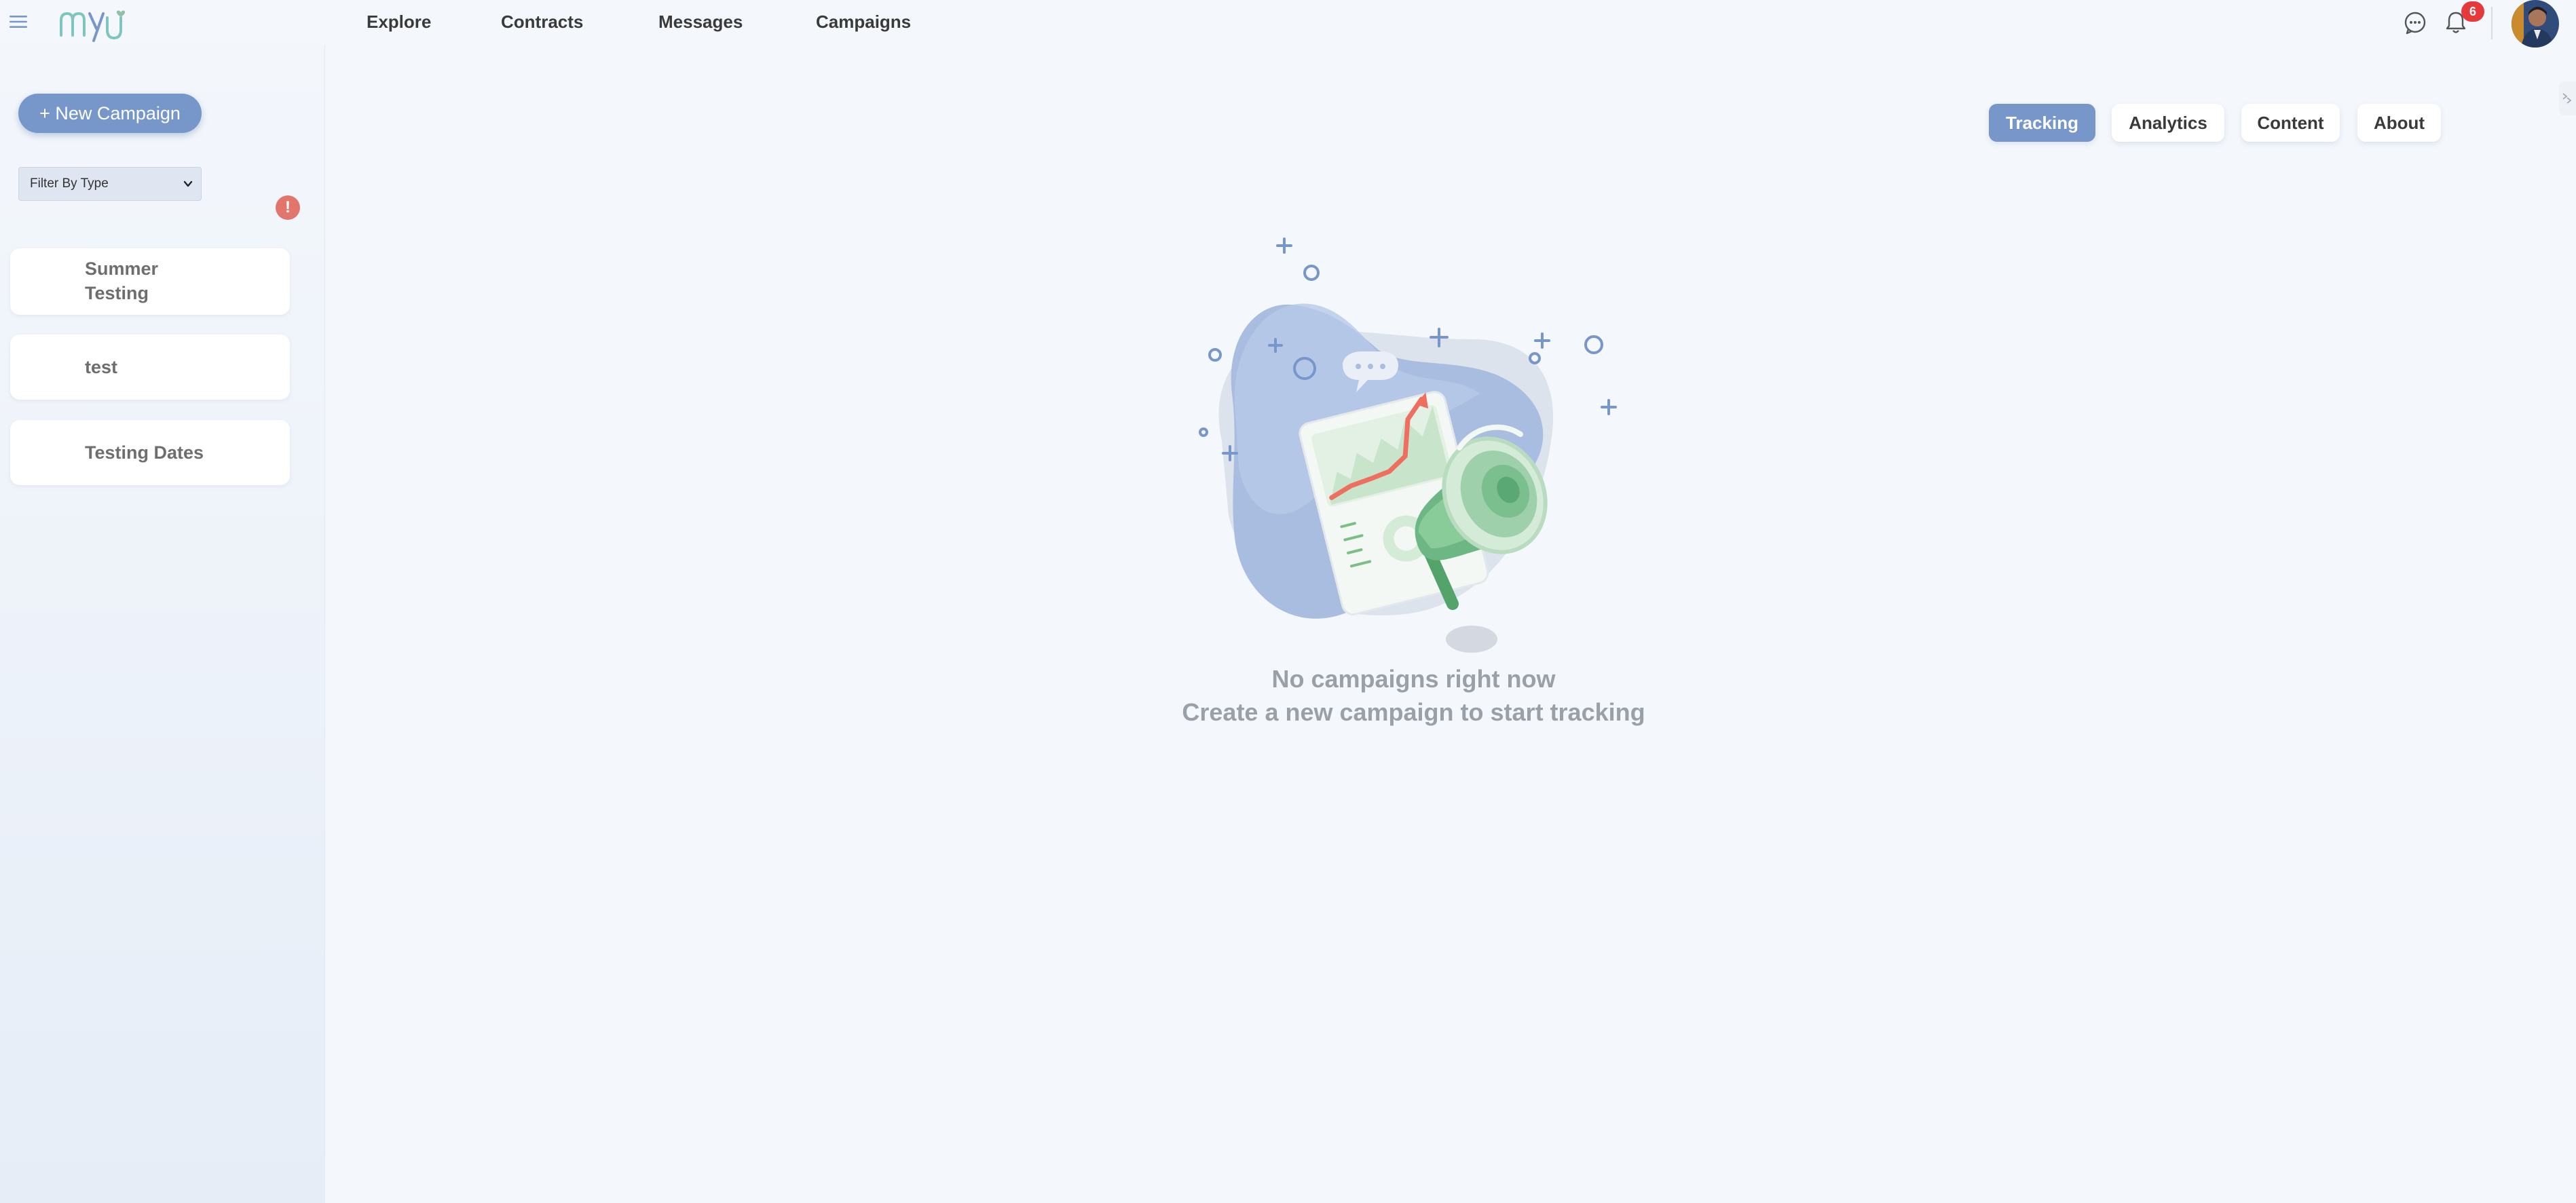 The image size is (2576, 1203). I want to click on avatar, so click(2536, 23).